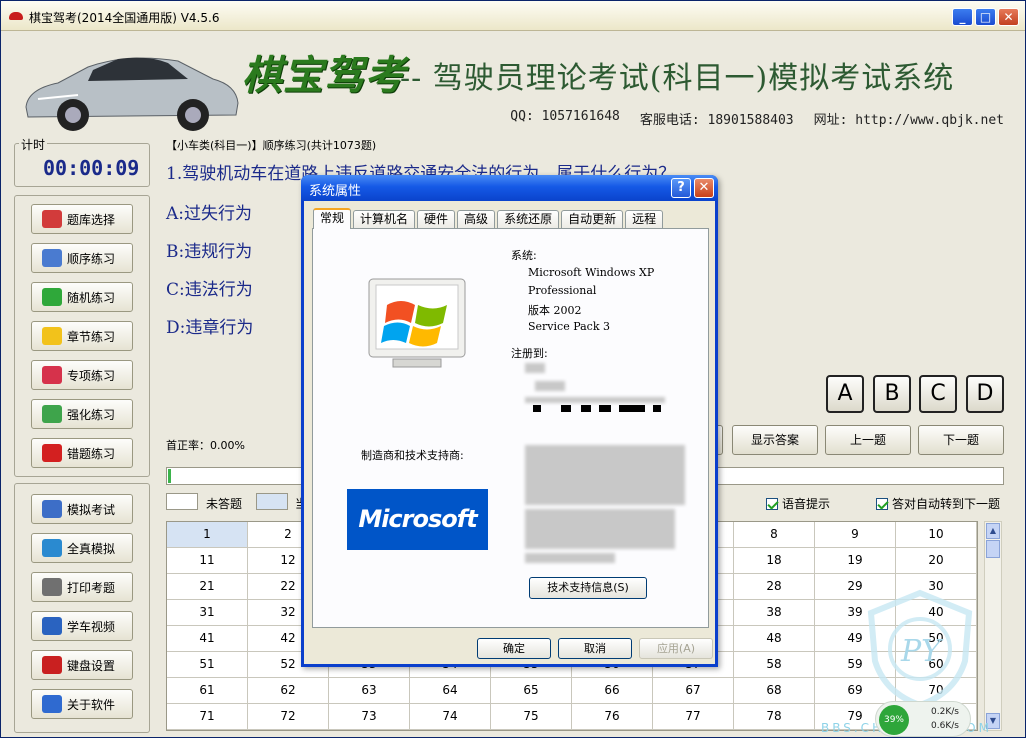  I want to click on question-number-cell: 65, so click(531, 691).